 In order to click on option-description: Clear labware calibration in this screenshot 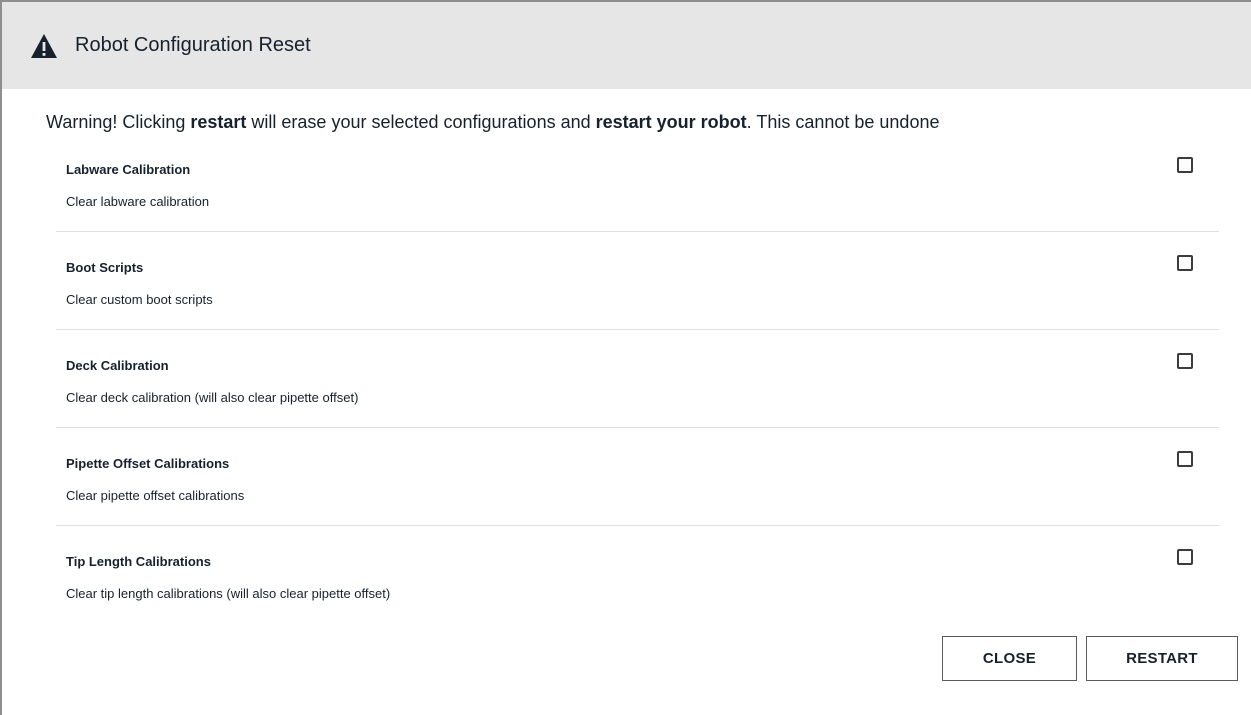, I will do `click(138, 201)`.